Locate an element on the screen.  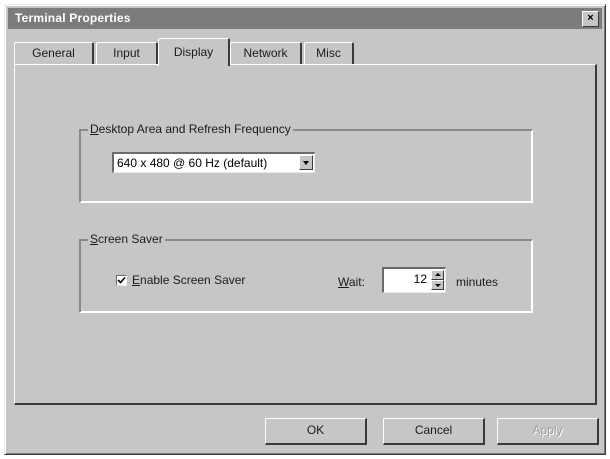
ok-button-label: OK is located at coordinates (315, 430).